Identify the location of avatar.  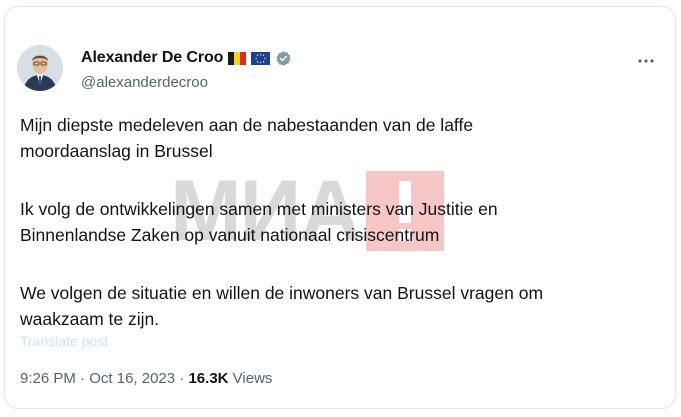
(40, 68).